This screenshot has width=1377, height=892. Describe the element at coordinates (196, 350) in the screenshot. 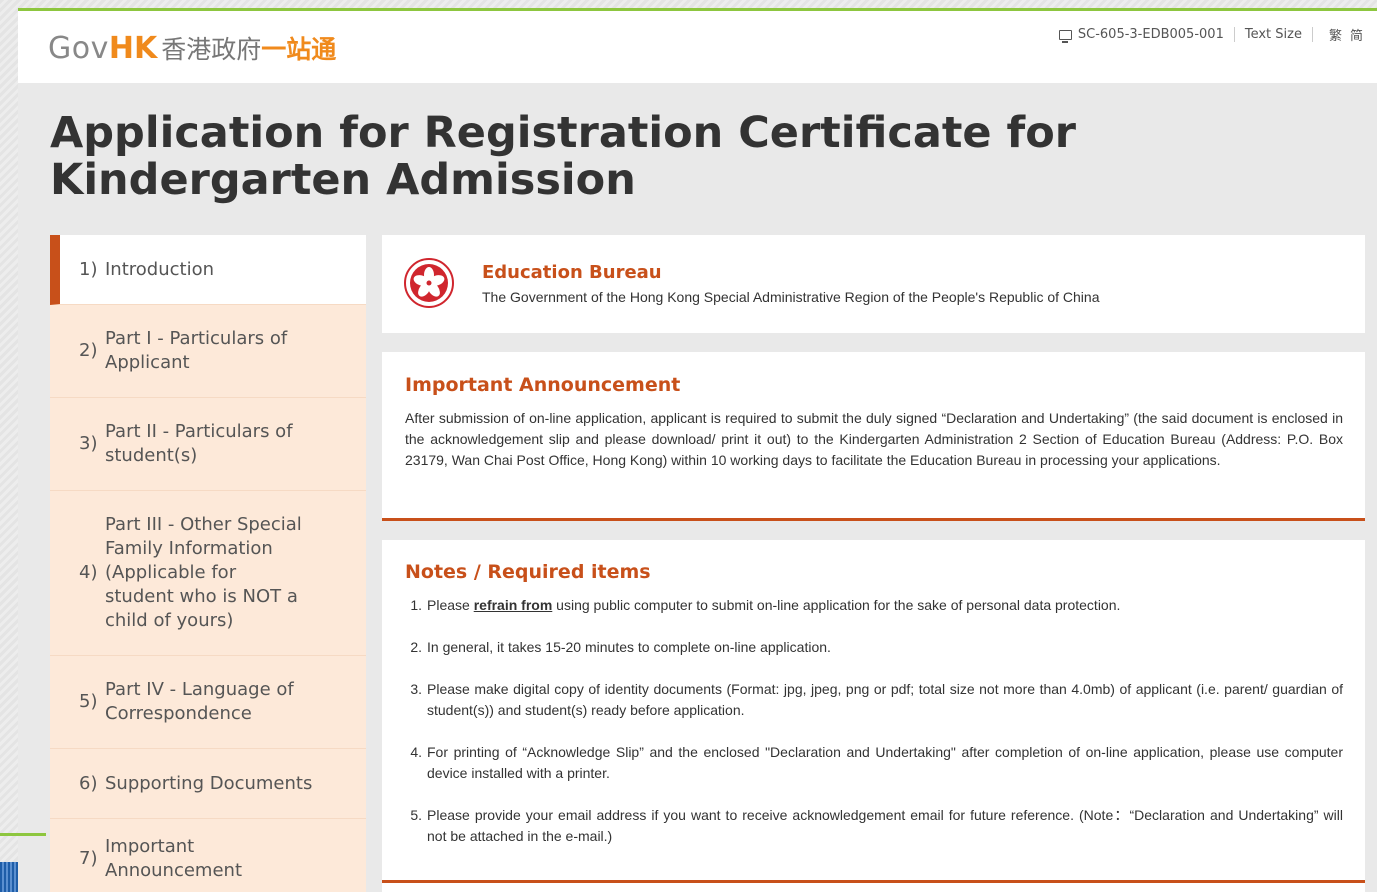

I see `nav-step-label: Part I - Particulars of Applicant` at that location.